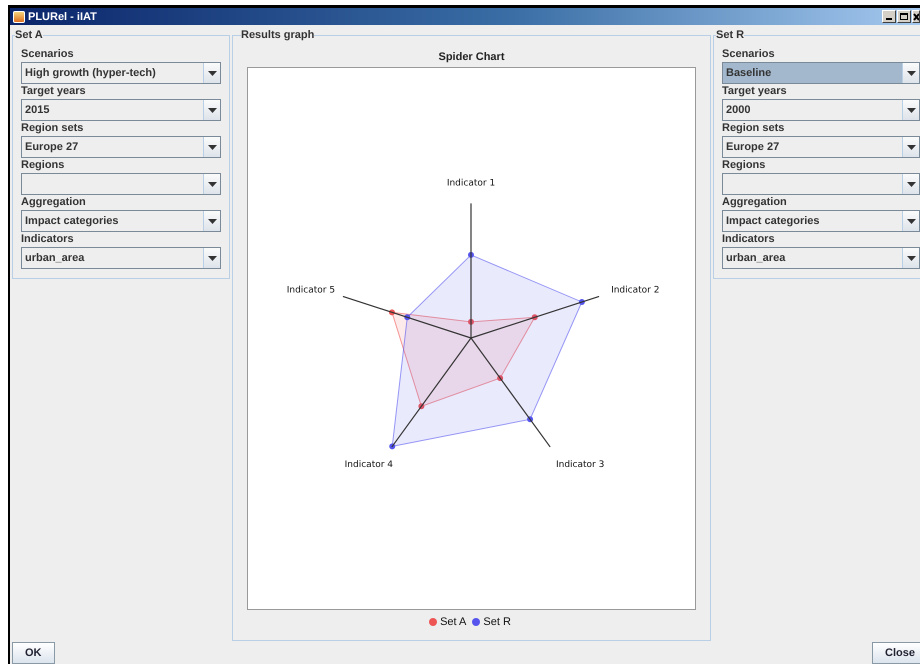 The height and width of the screenshot is (667, 920). I want to click on legend-label: Set A, so click(453, 622).